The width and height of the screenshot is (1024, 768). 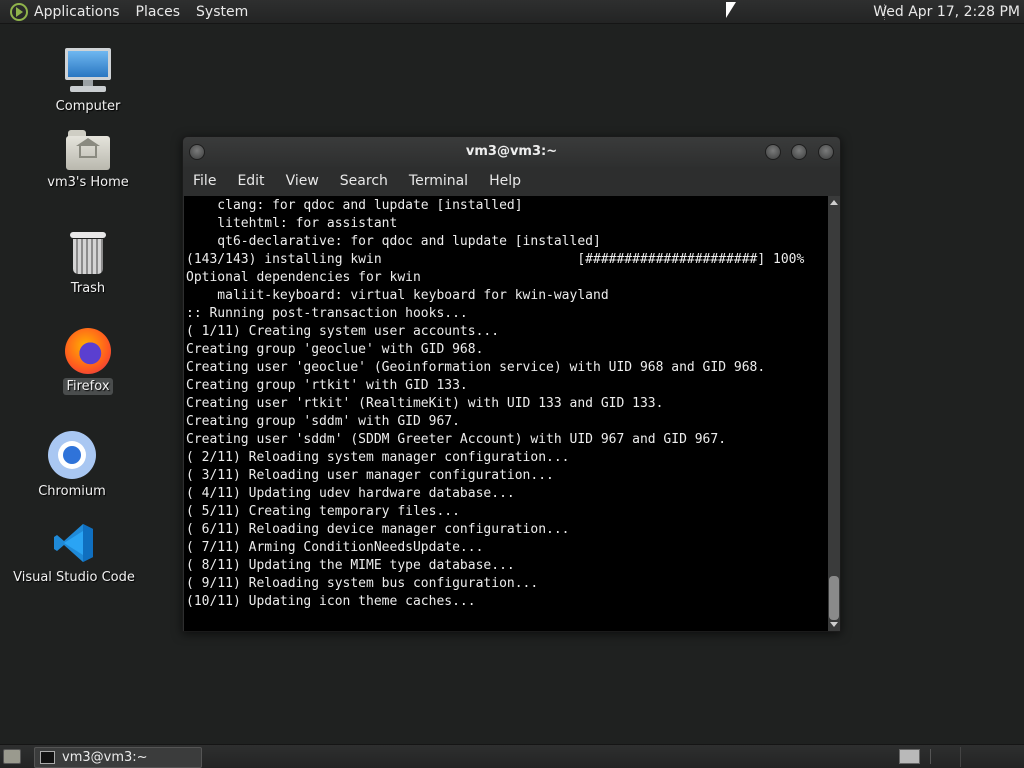 What do you see at coordinates (773, 152) in the screenshot?
I see `minimize-button` at bounding box center [773, 152].